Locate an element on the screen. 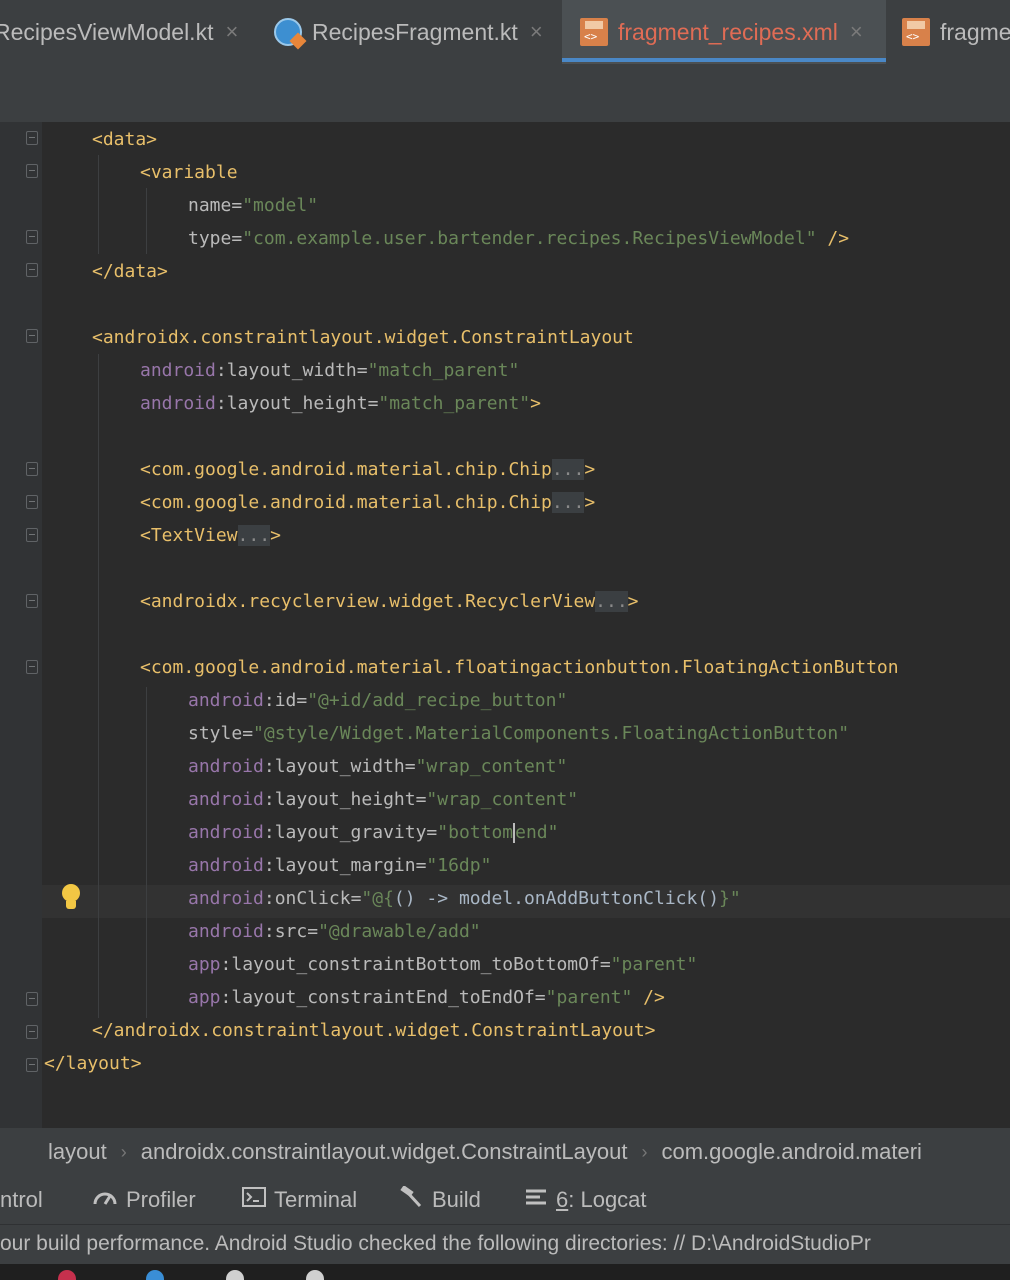 Image resolution: width=1010 pixels, height=1280 pixels. code-line-22: android:layout_gravity="bottom end" is located at coordinates (373, 832).